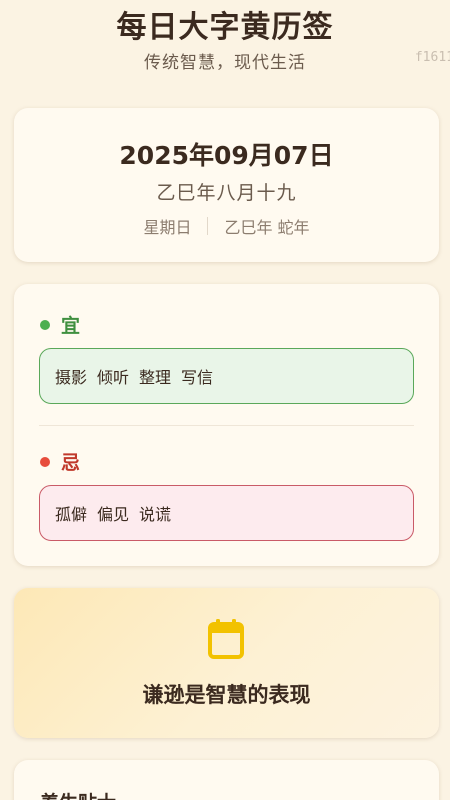 This screenshot has width=450, height=800. What do you see at coordinates (71, 463) in the screenshot?
I see `ji-label: 忌` at bounding box center [71, 463].